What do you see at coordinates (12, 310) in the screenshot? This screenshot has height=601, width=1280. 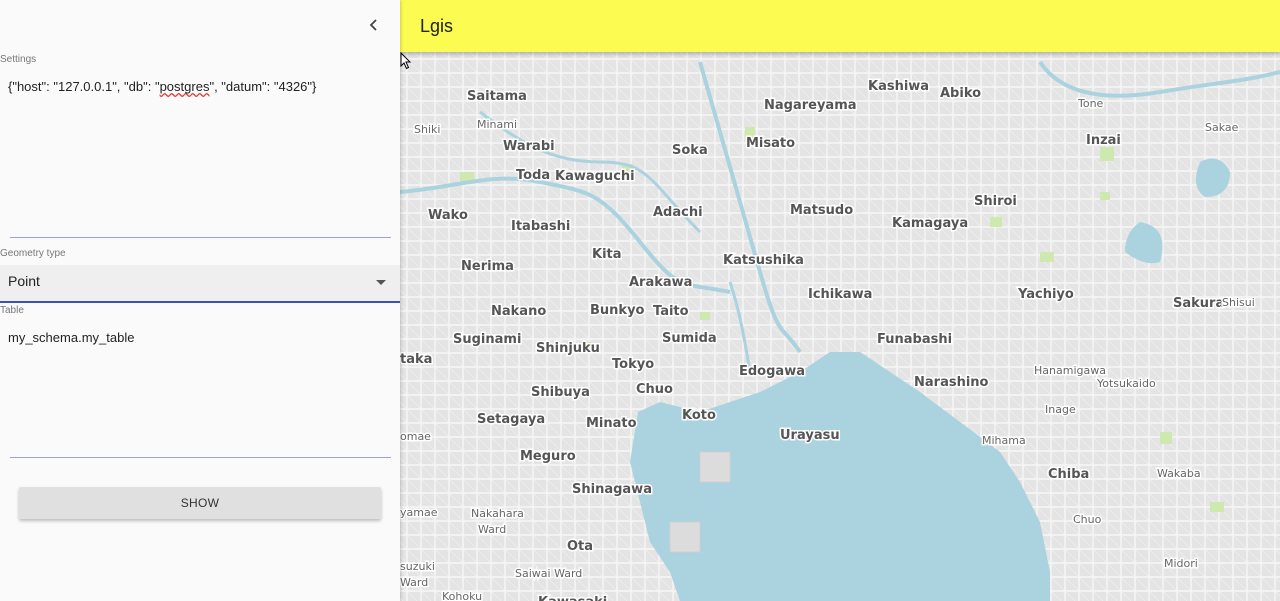 I see `table-label: Table` at bounding box center [12, 310].